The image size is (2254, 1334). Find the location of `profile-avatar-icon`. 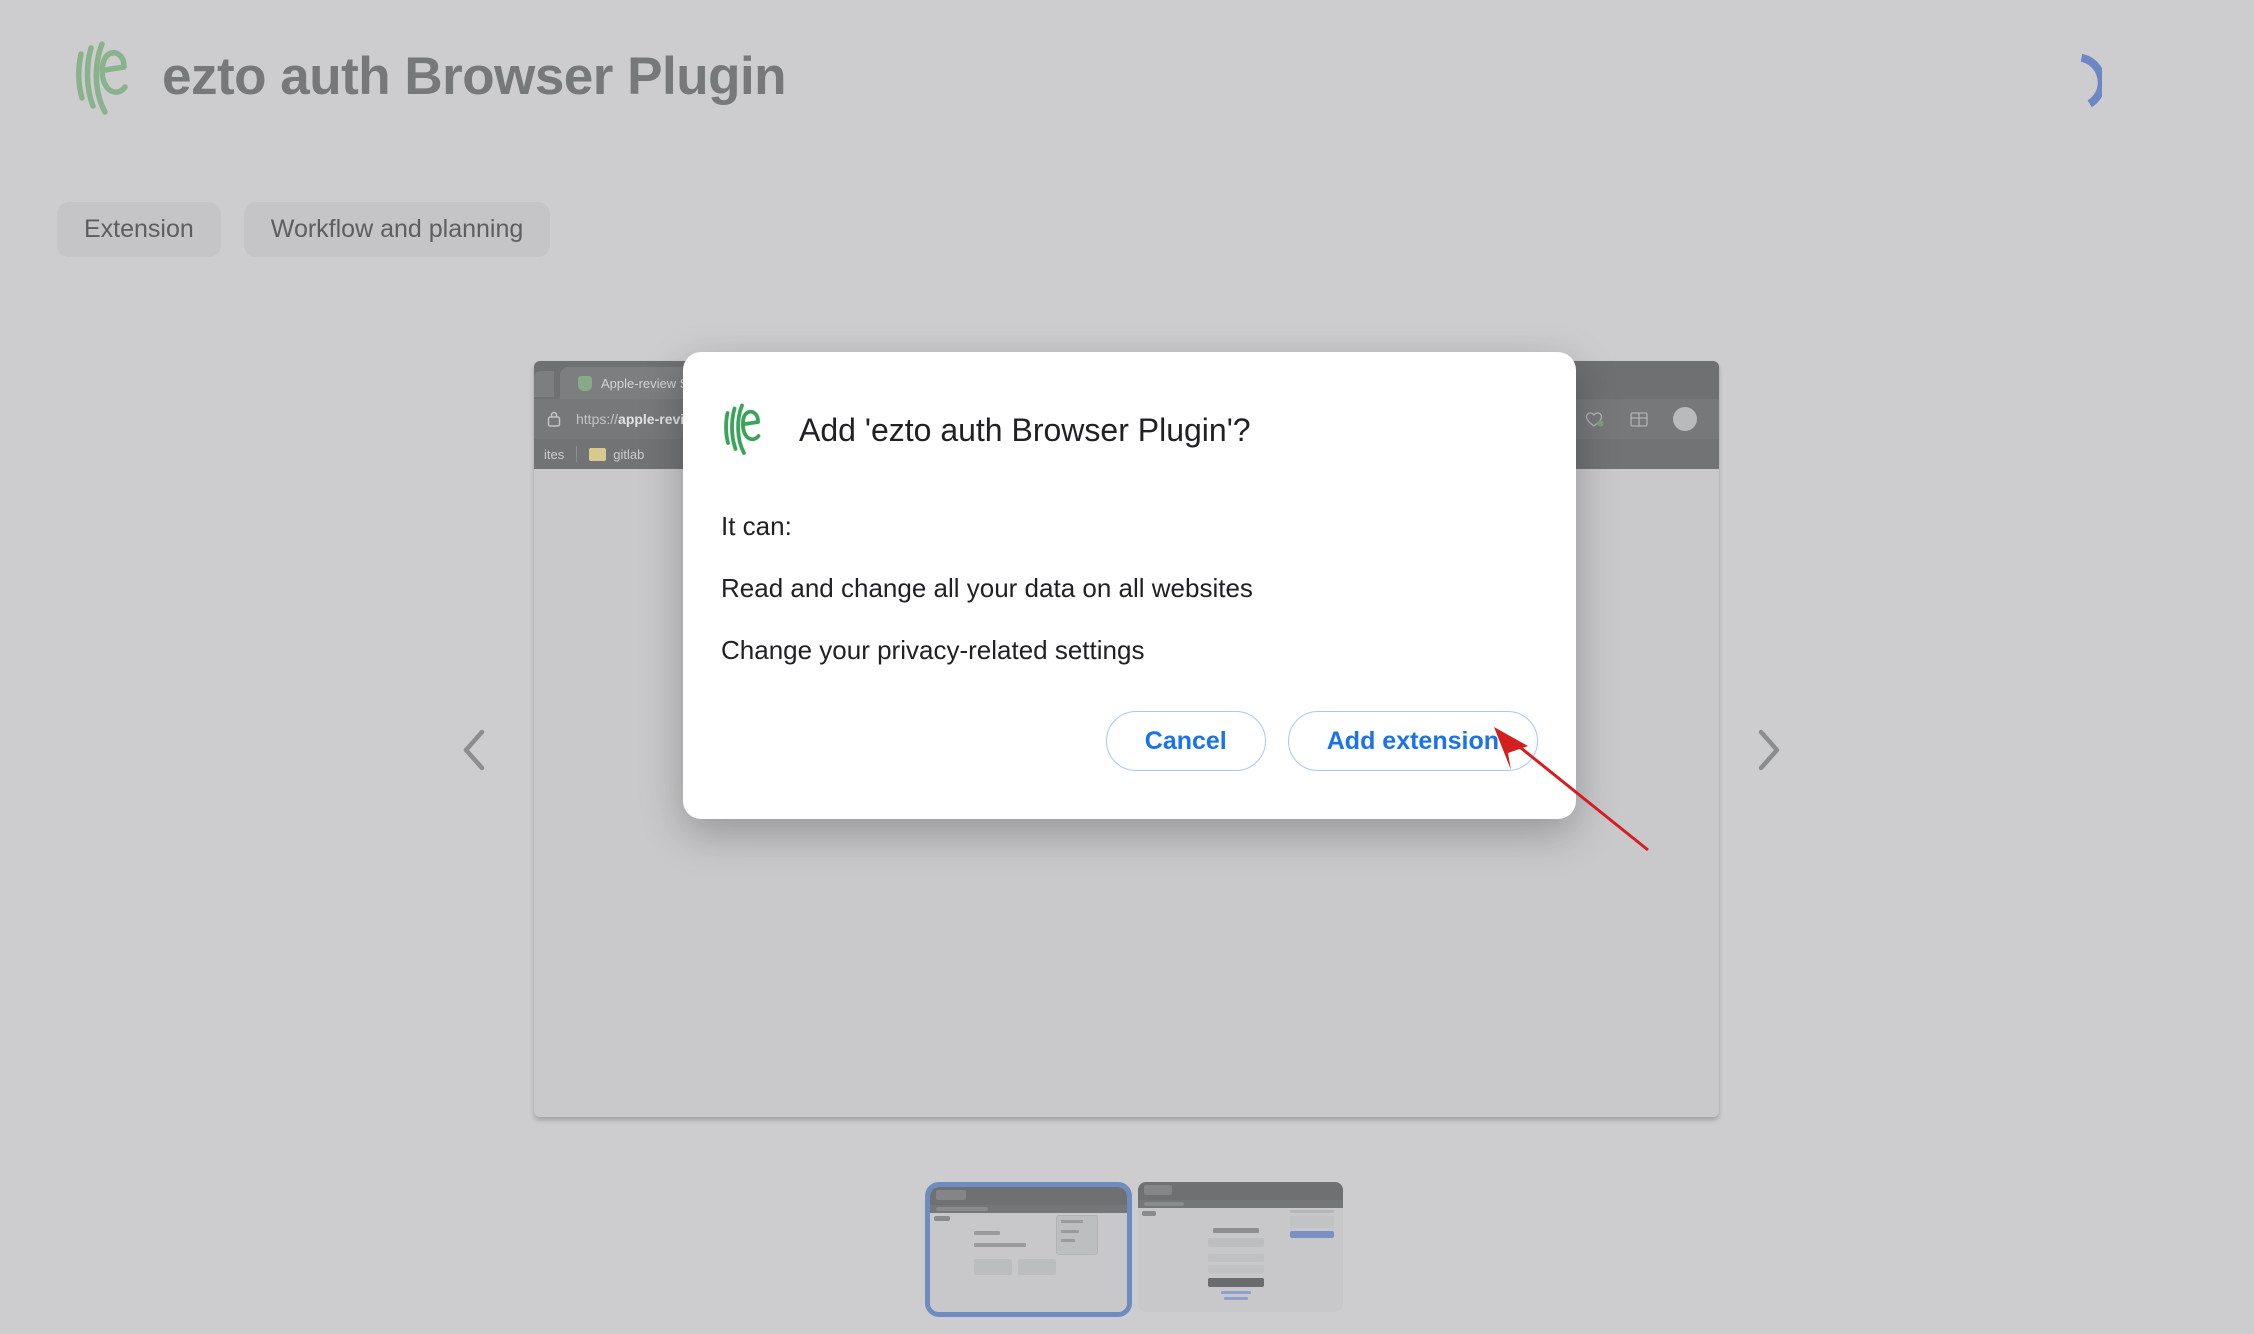

profile-avatar-icon is located at coordinates (1685, 419).